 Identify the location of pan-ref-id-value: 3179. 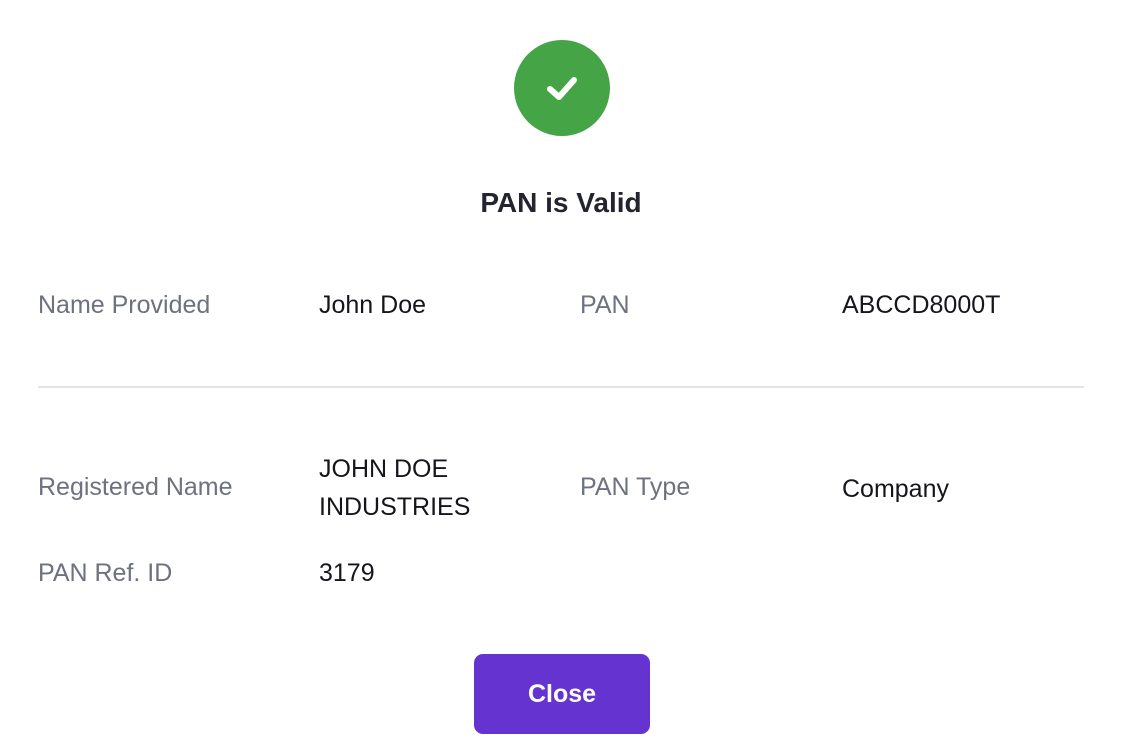
(347, 573).